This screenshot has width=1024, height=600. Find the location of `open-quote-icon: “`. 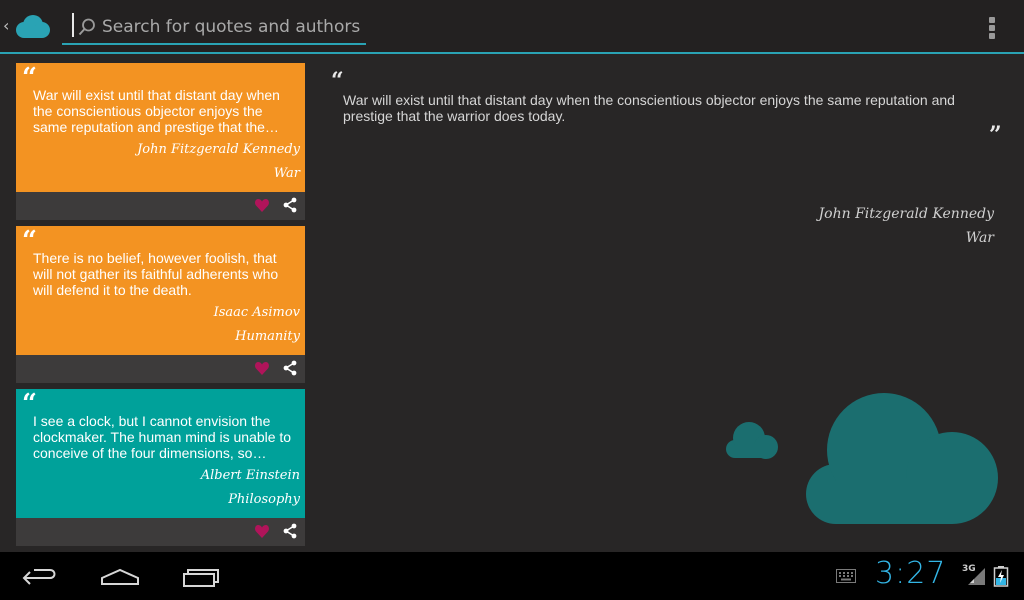

open-quote-icon: “ is located at coordinates (337, 81).